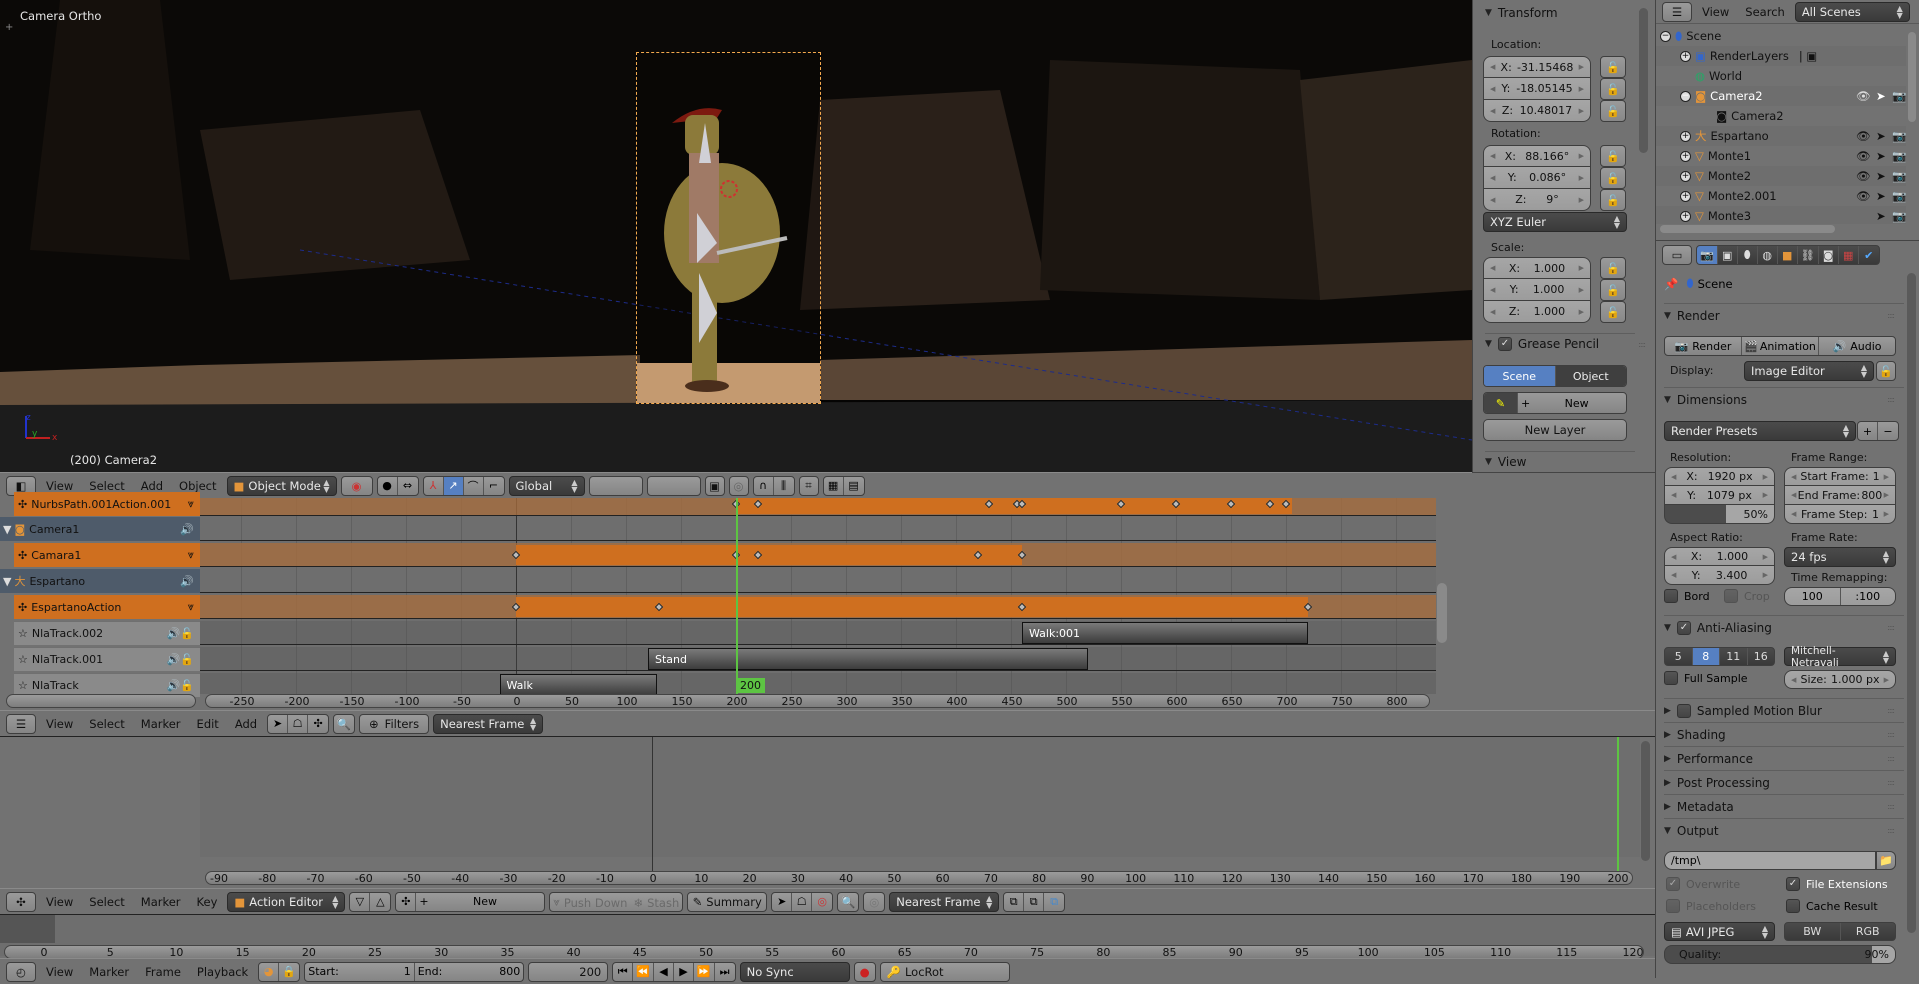  Describe the element at coordinates (1770, 860) in the screenshot. I see `output-path-input` at that location.